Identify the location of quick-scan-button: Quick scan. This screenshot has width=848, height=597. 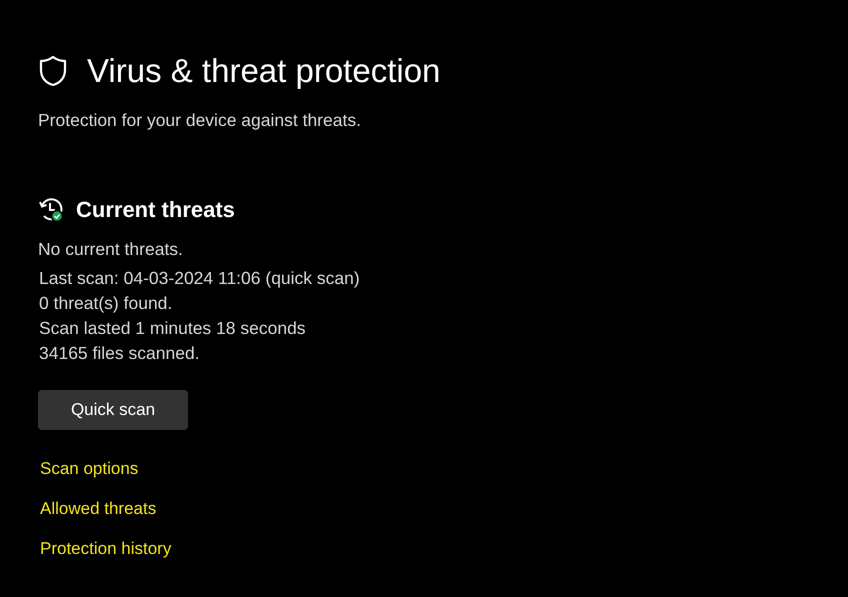
(113, 410).